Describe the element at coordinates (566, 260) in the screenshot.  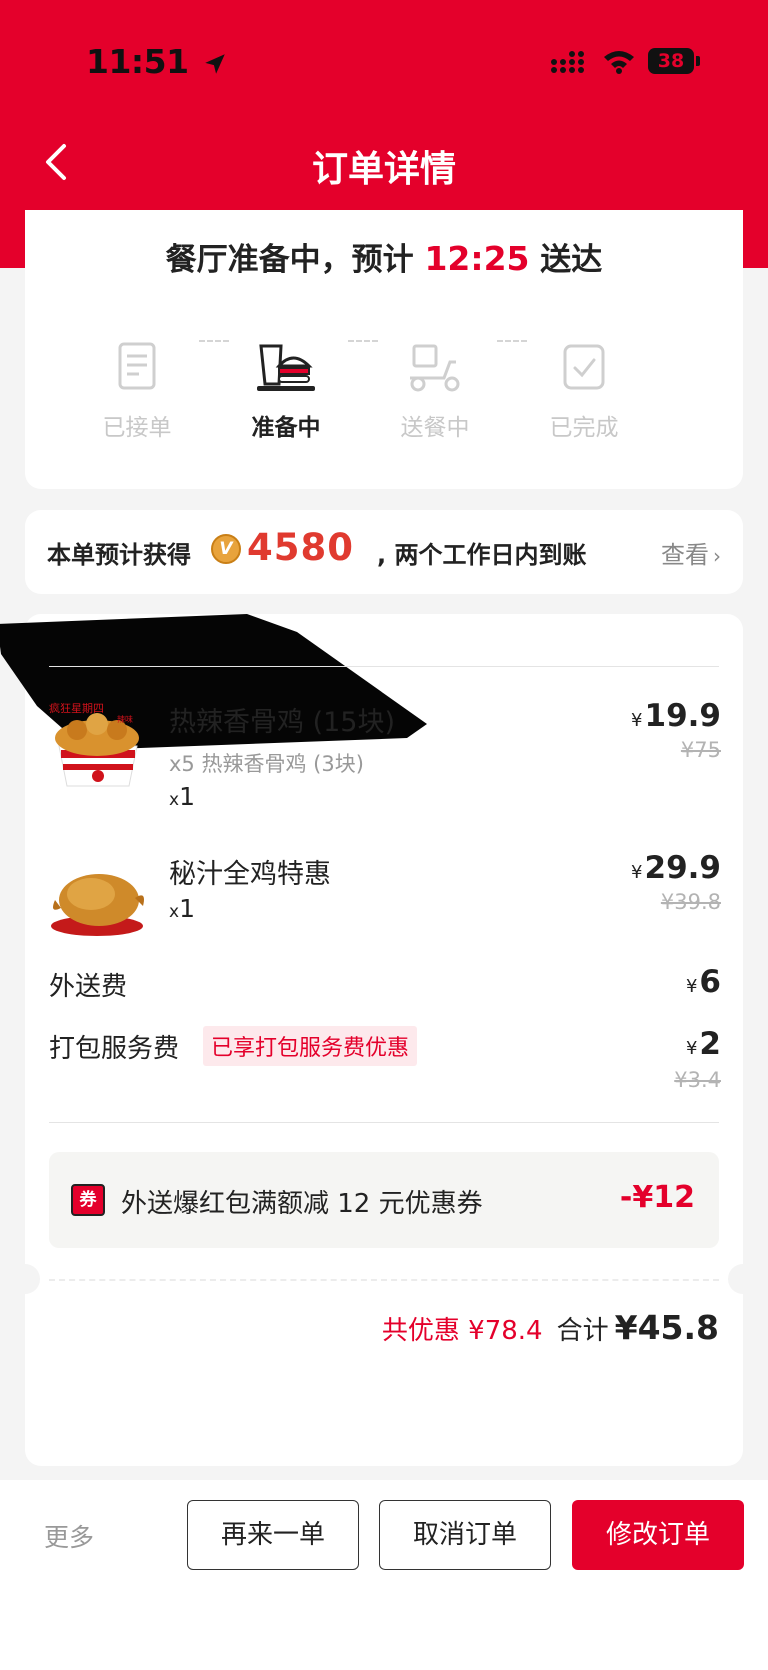
I see `status-suffix: 送达` at that location.